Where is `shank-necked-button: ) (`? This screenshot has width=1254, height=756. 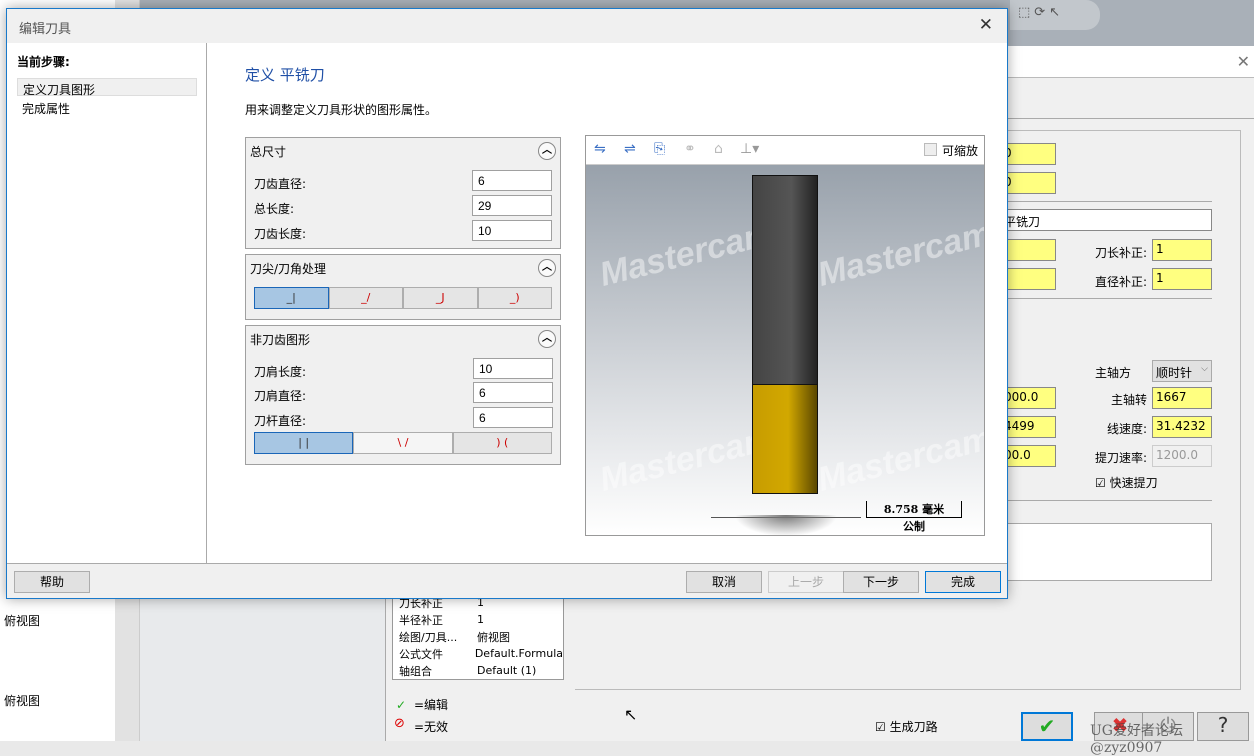
shank-necked-button: ) ( is located at coordinates (502, 443).